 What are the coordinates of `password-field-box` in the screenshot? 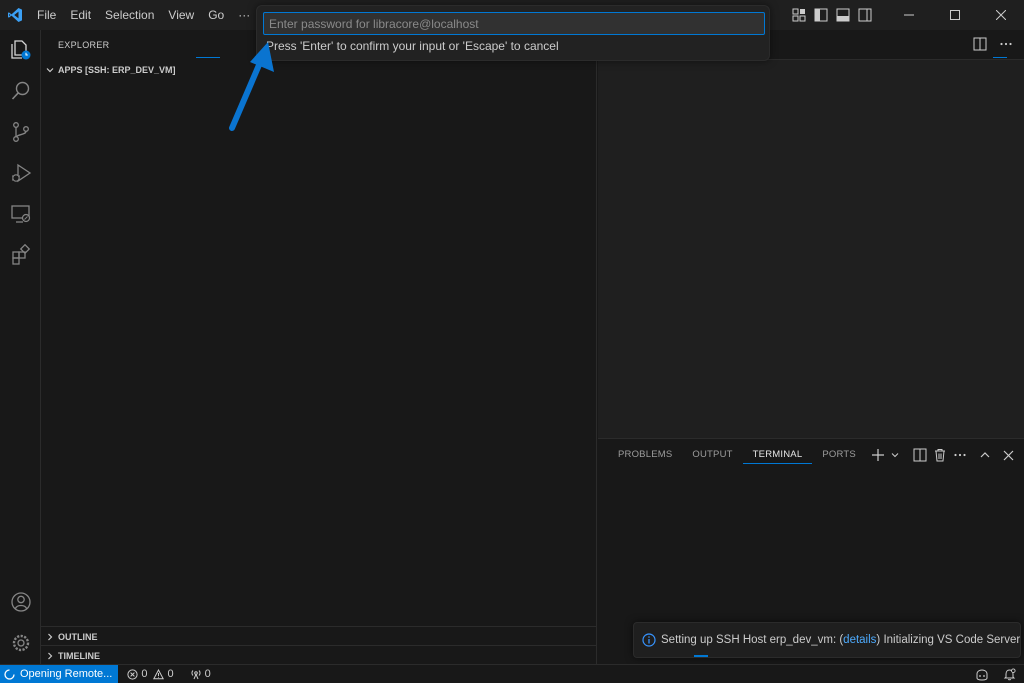 It's located at (514, 23).